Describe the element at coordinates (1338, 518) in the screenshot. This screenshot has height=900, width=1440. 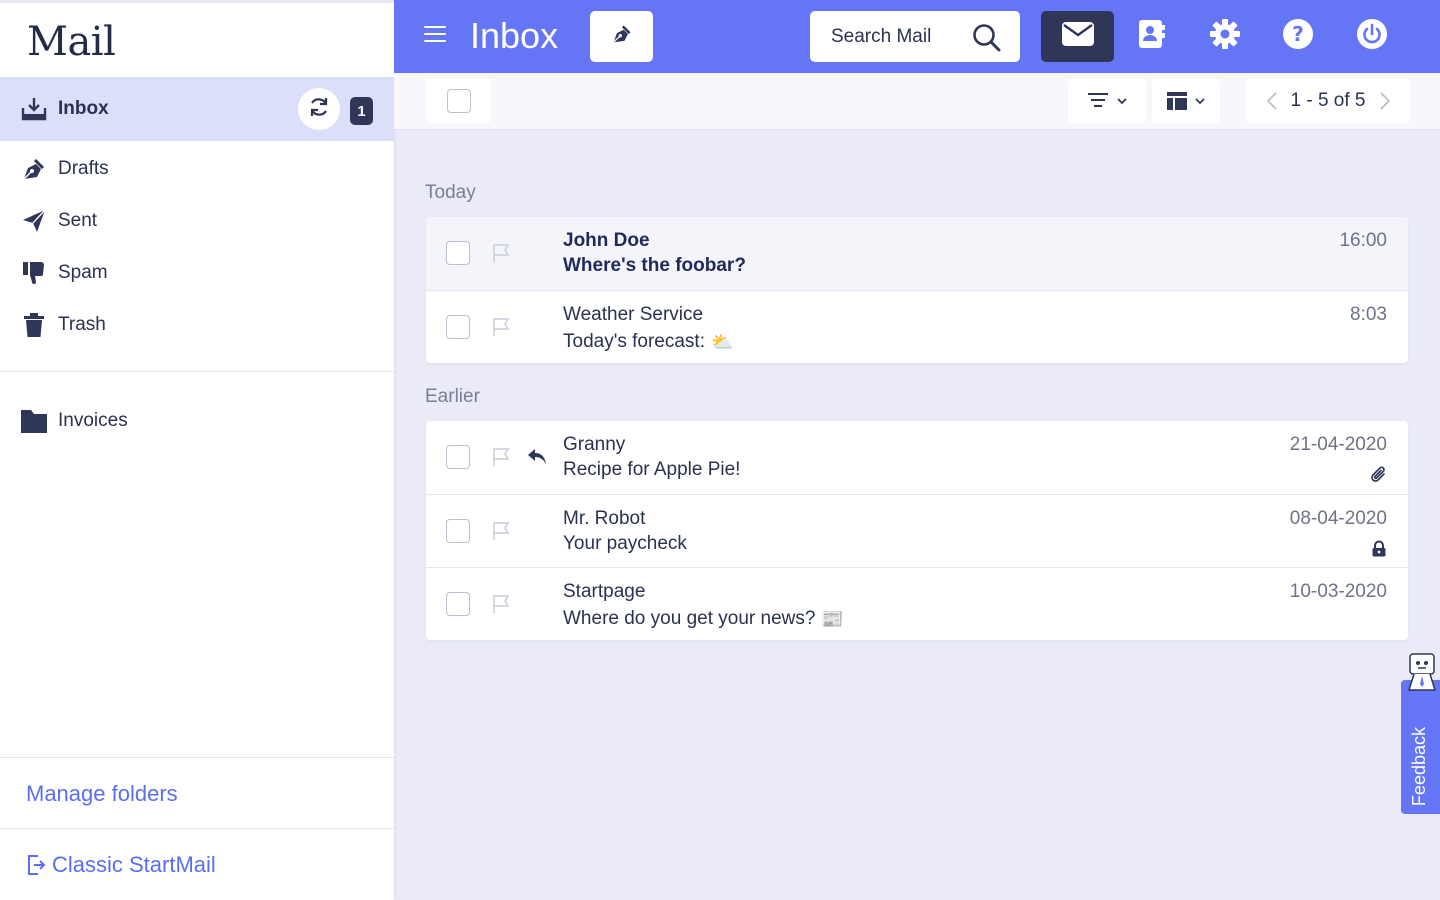
I see `mail-date: 08-04-2020` at that location.